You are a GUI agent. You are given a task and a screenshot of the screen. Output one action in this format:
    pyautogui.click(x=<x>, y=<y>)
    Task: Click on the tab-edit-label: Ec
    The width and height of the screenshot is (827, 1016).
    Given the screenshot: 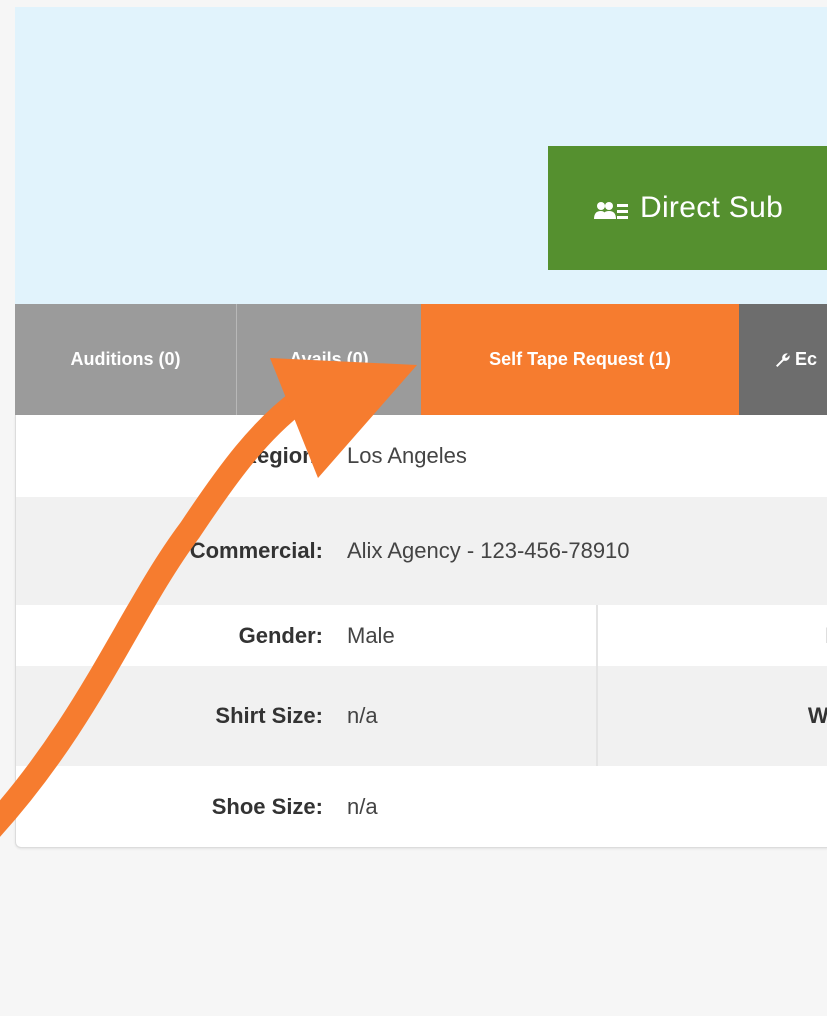 What is the action you would take?
    pyautogui.click(x=806, y=359)
    